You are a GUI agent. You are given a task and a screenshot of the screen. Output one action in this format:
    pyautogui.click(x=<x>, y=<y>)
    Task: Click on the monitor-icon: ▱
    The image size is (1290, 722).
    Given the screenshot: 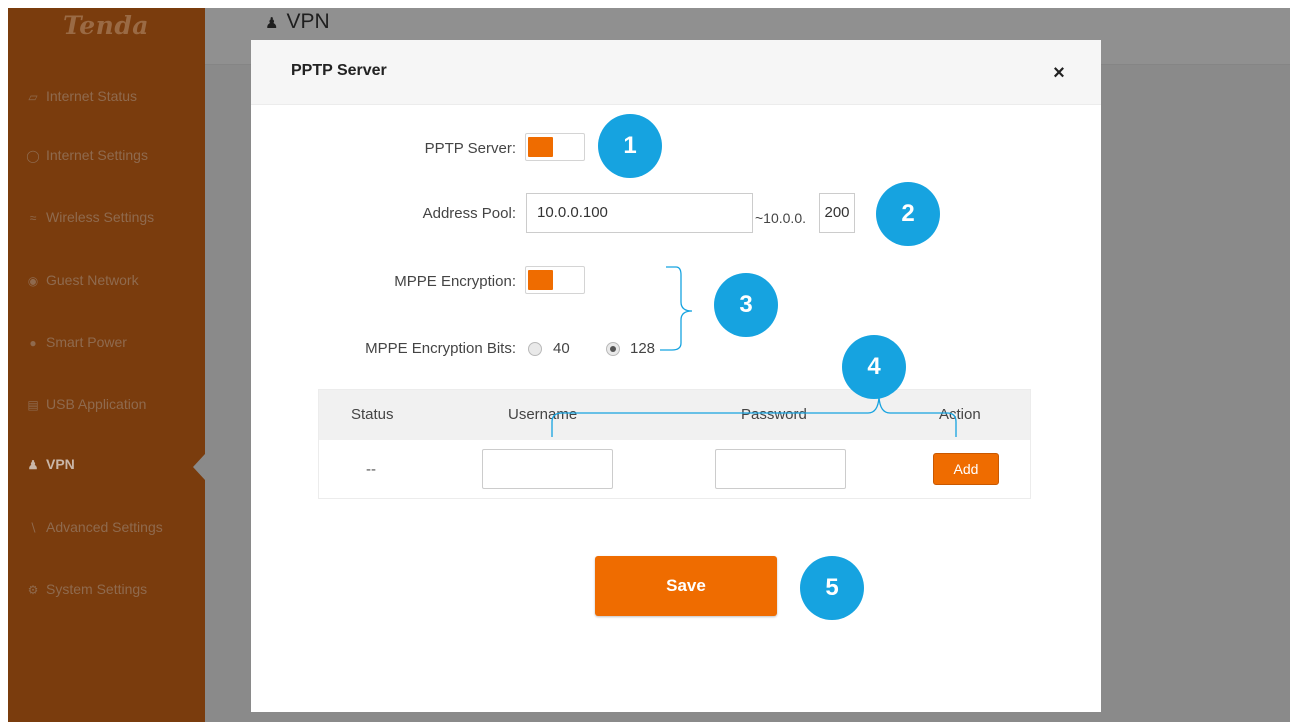 What is the action you would take?
    pyautogui.click(x=33, y=97)
    